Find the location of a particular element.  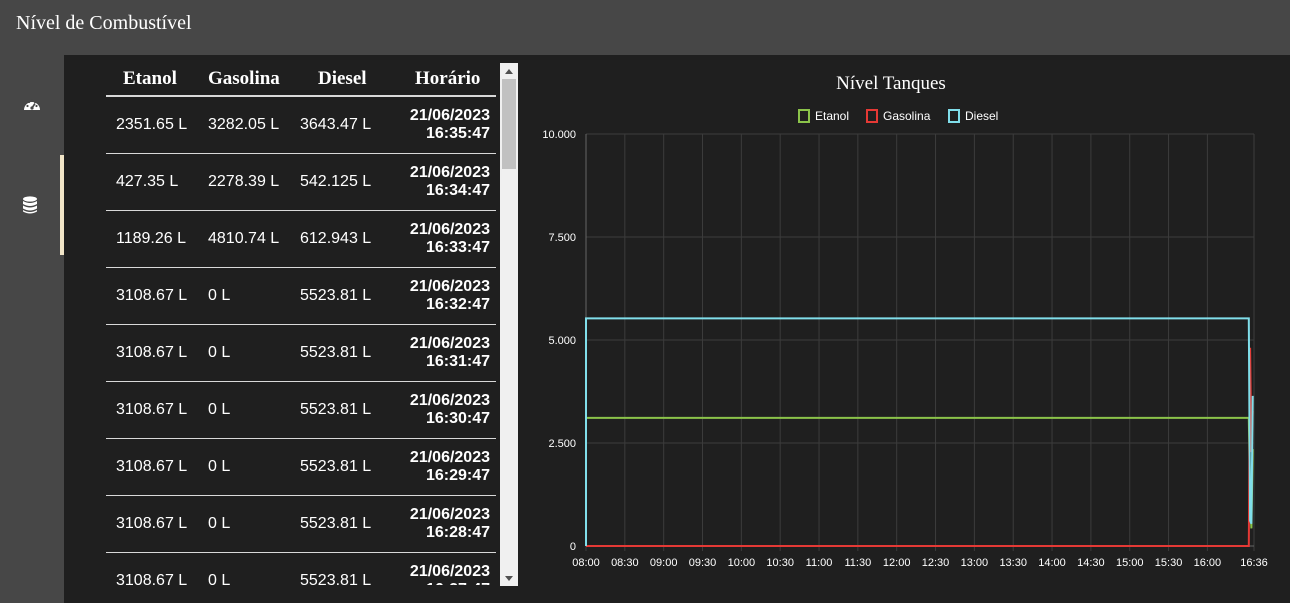

table-row: 3108.67 L 0 L 5523.81 L 21/06/2023 16:29:47 is located at coordinates (301, 467).